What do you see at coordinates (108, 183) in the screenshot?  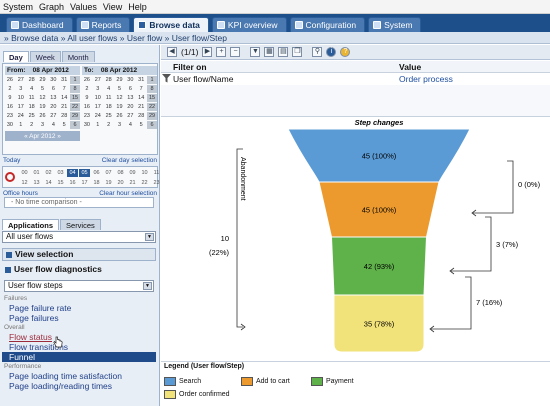 I see `hour-cell: 19` at bounding box center [108, 183].